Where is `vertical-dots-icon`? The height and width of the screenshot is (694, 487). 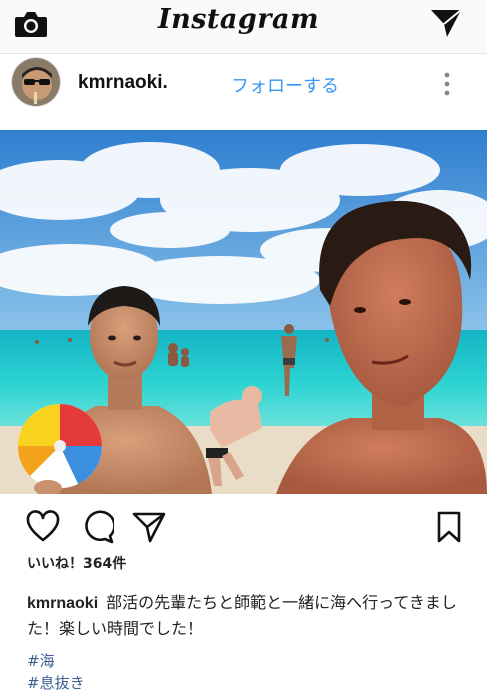 vertical-dots-icon is located at coordinates (447, 85).